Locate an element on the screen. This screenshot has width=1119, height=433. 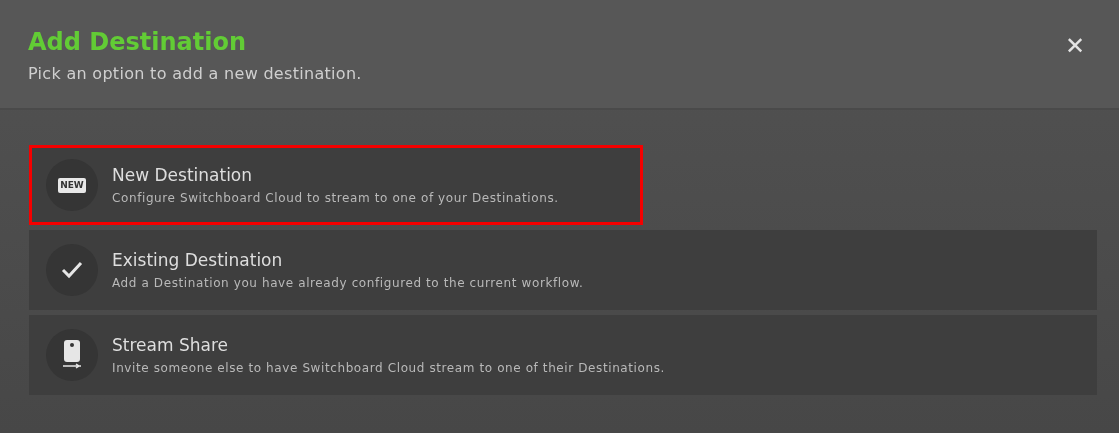
option-title: New Destination is located at coordinates (183, 174).